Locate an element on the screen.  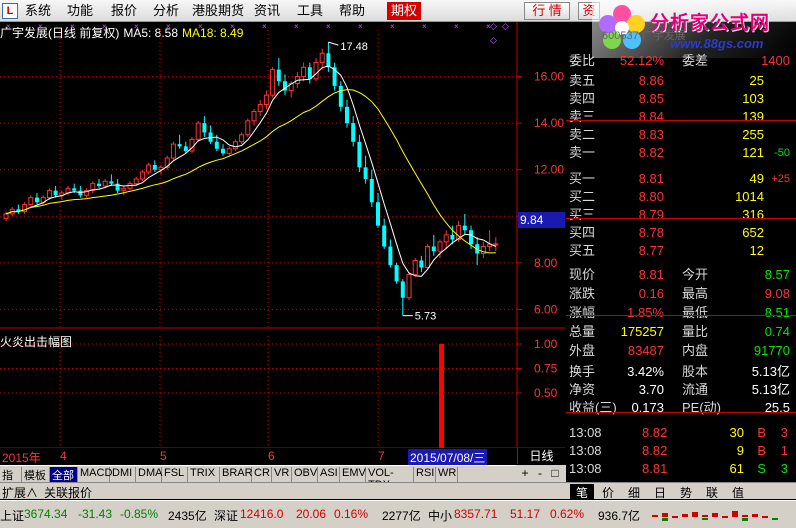
tab-asi: ASI is located at coordinates (329, 474).